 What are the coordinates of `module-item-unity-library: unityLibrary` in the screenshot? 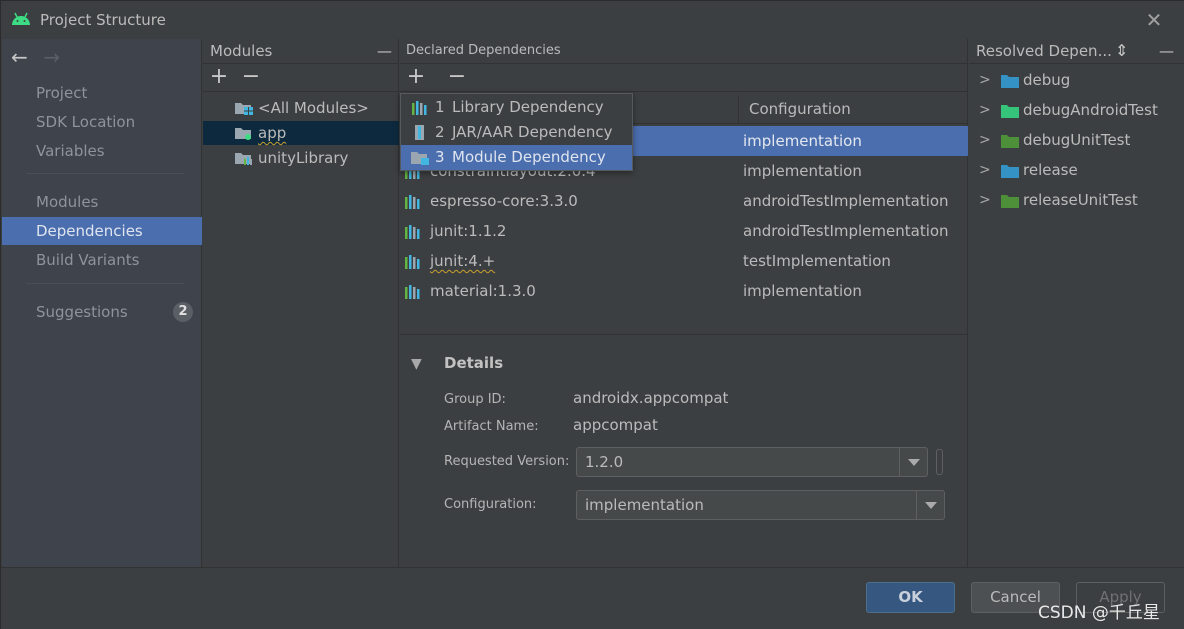 It's located at (301, 158).